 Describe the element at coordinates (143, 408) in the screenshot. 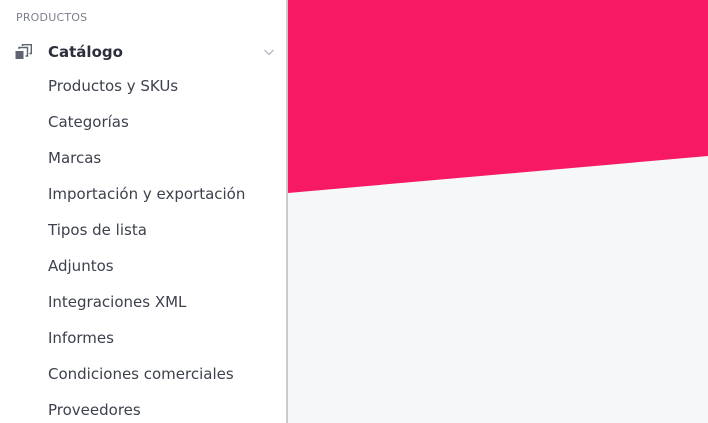

I see `menu-item-proveedores: Proveedores` at that location.